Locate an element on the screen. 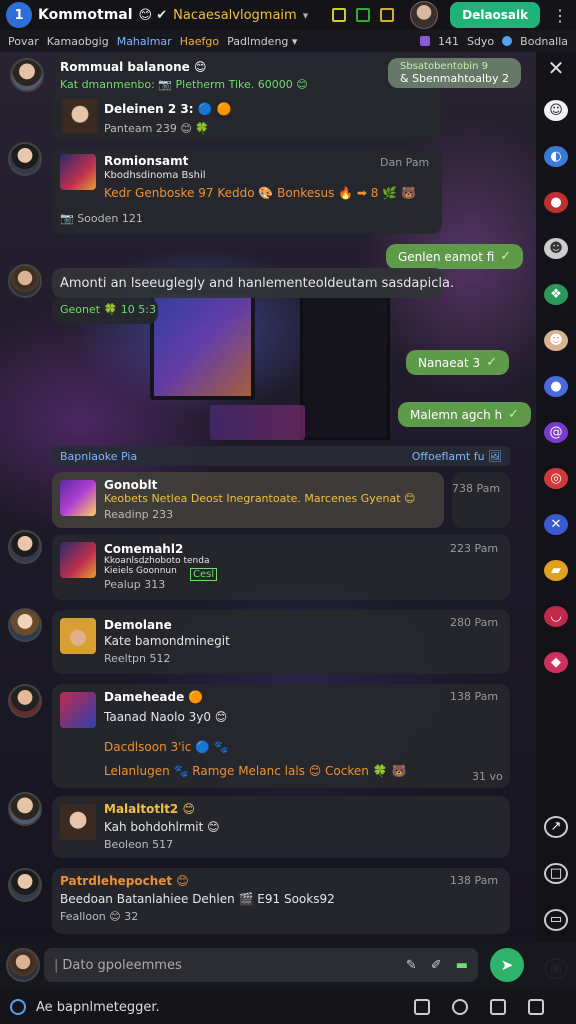 The image size is (576, 1024). contact-icon: ☻ is located at coordinates (556, 340).